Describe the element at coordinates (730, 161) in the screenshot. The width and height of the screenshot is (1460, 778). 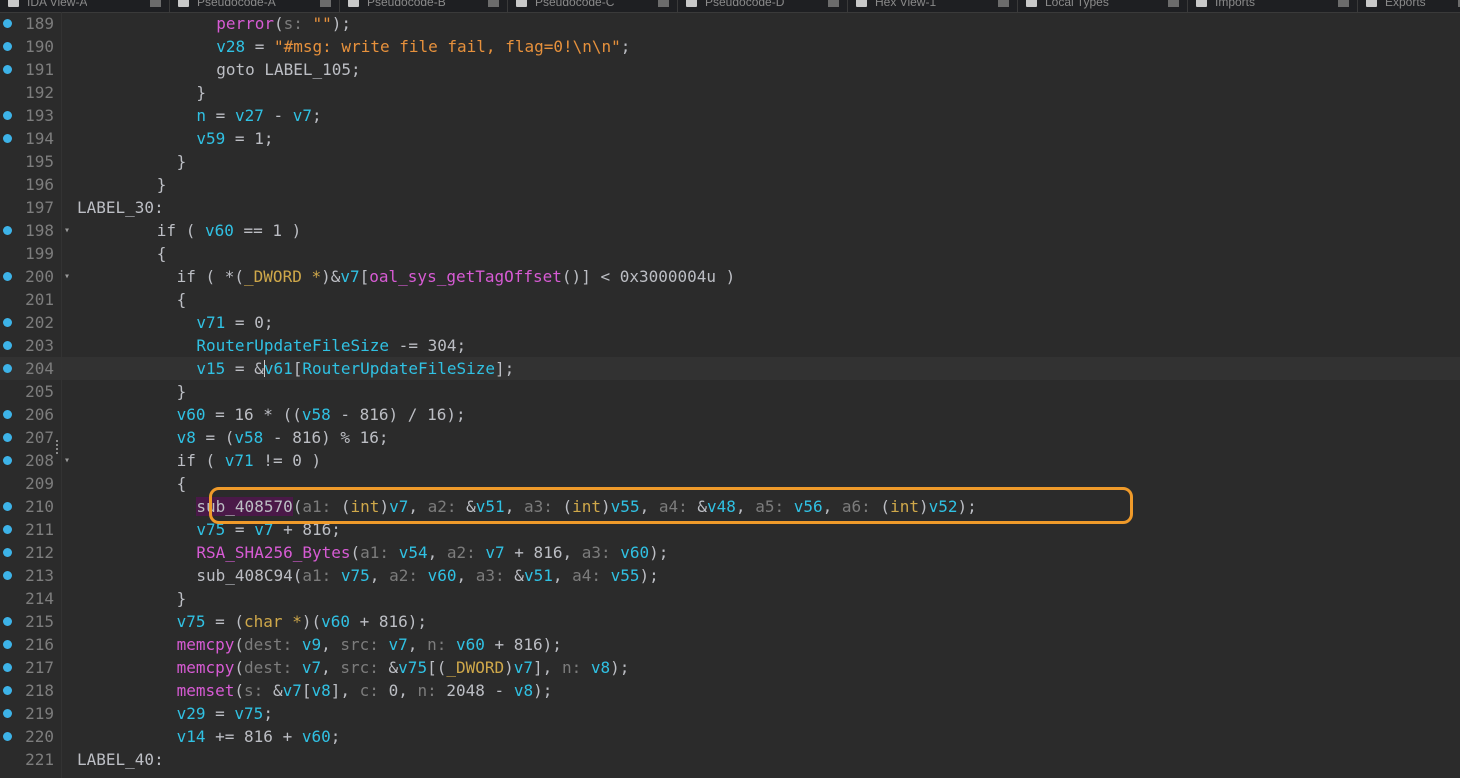
I see `code-line: 195}` at that location.